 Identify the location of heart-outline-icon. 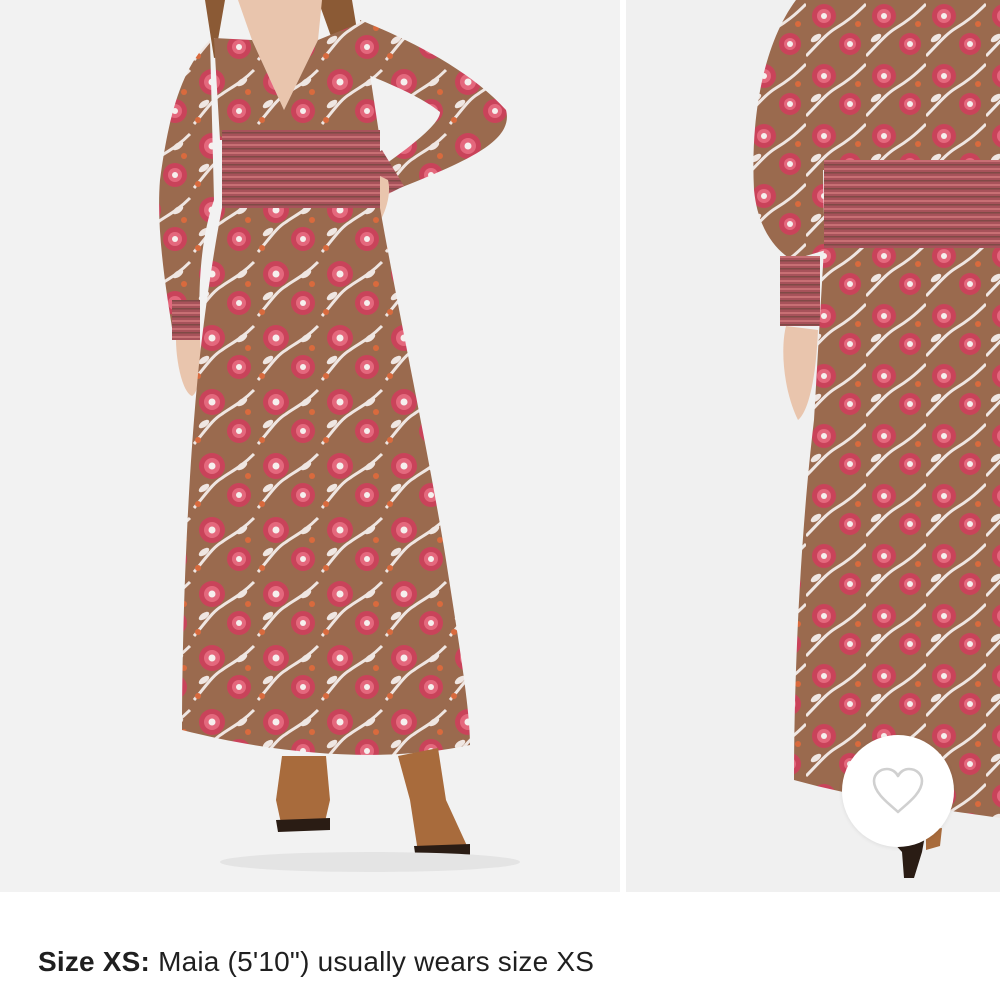
(898, 790).